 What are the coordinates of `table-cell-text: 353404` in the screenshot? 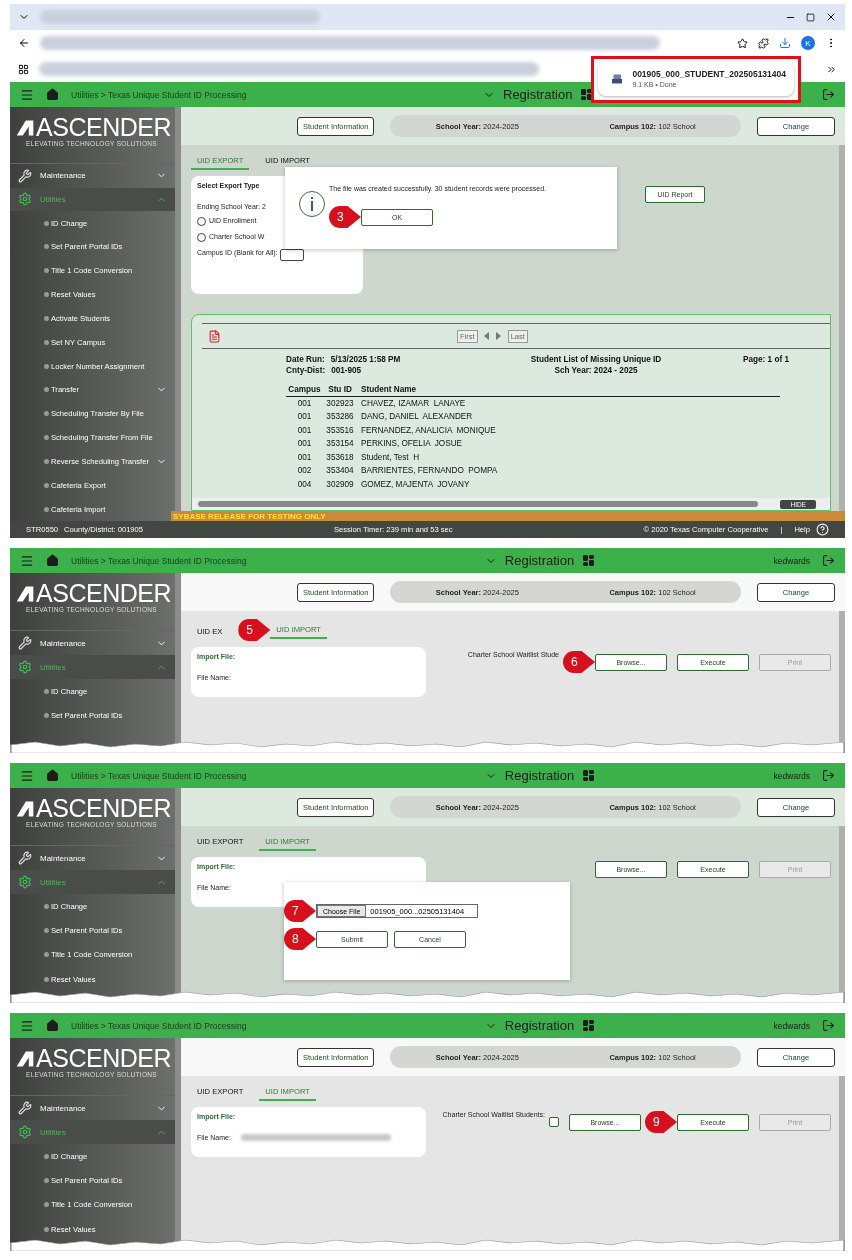 It's located at (340, 471).